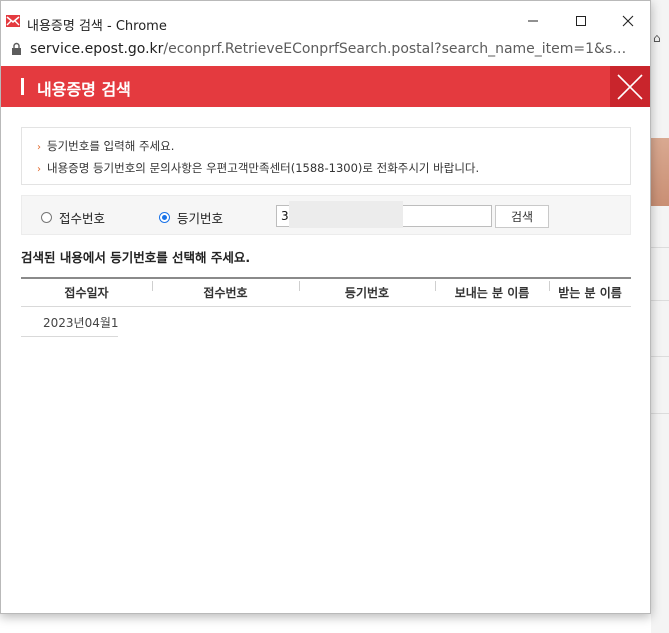 The width and height of the screenshot is (669, 633). I want to click on column-header: 보내는 분 이름, so click(492, 293).